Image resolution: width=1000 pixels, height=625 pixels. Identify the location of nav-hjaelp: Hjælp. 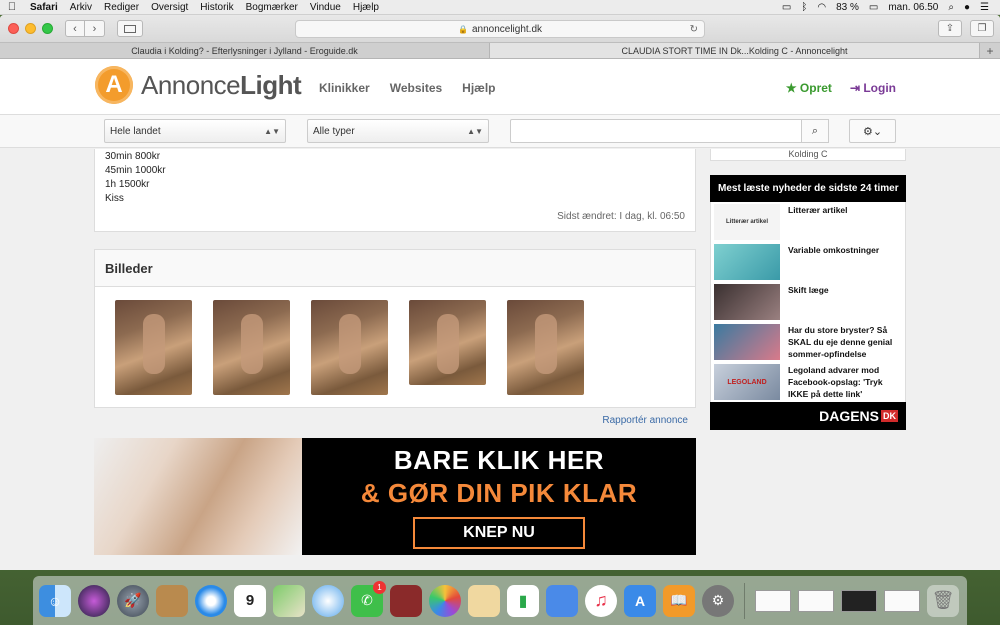
(478, 88).